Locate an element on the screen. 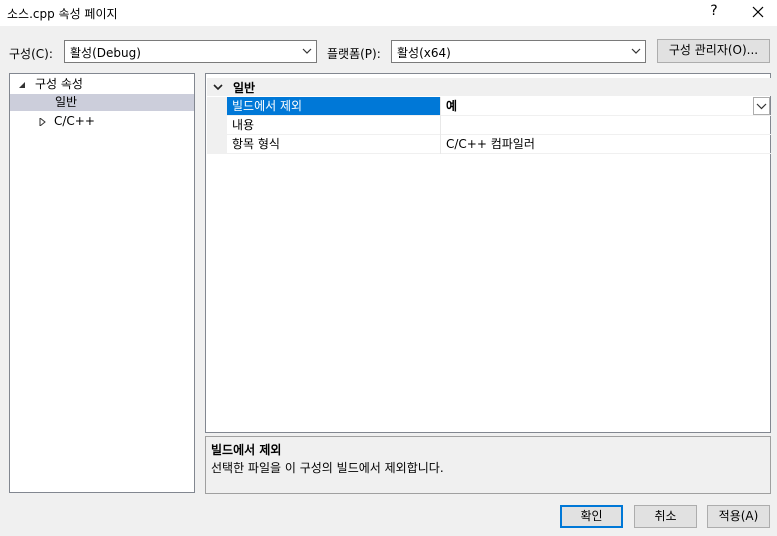  property-row-item-type: 항목 형식 C/C++ 컴파일러 is located at coordinates (489, 144).